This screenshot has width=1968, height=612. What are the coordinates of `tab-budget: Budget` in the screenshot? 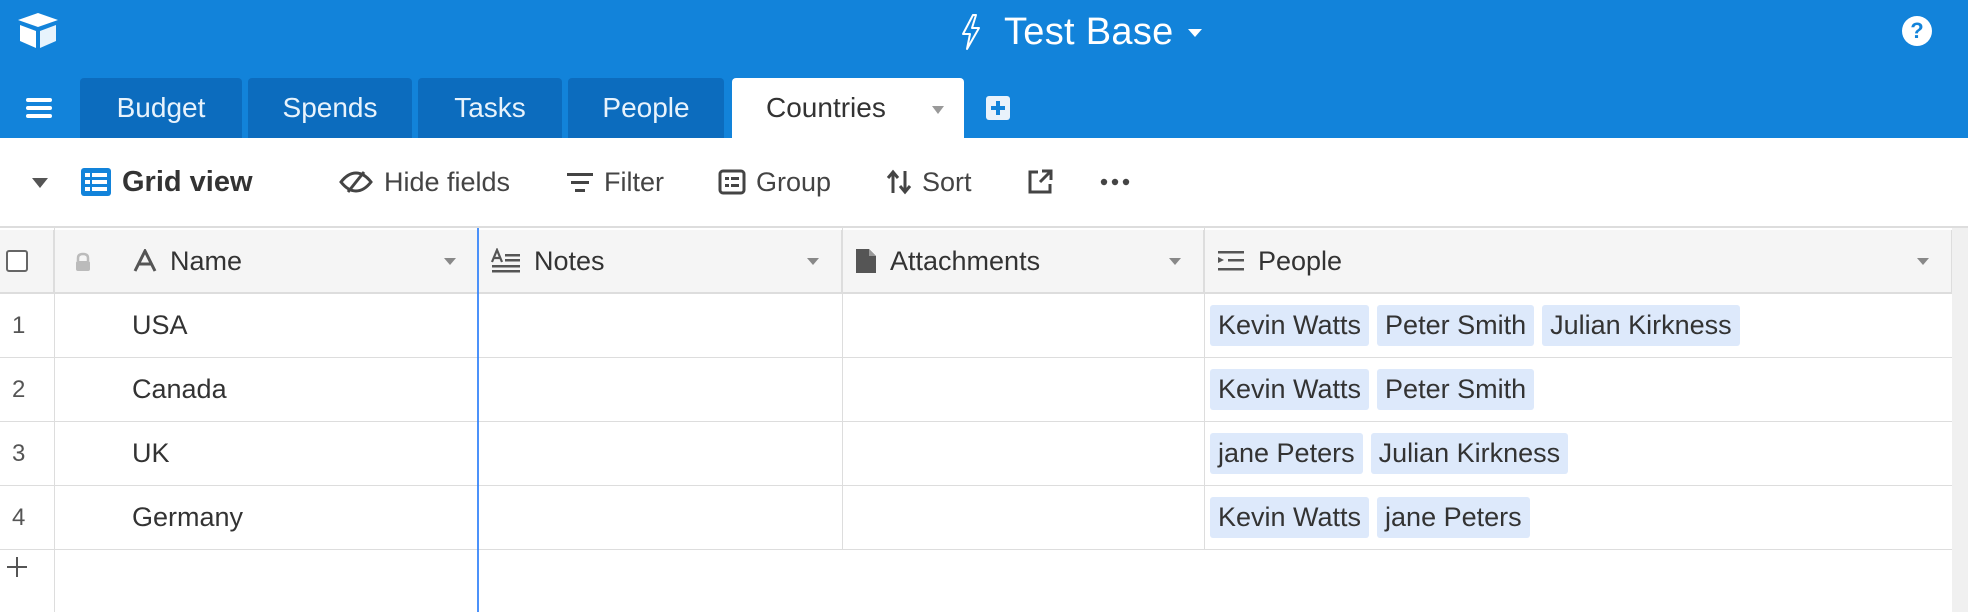 It's located at (161, 108).